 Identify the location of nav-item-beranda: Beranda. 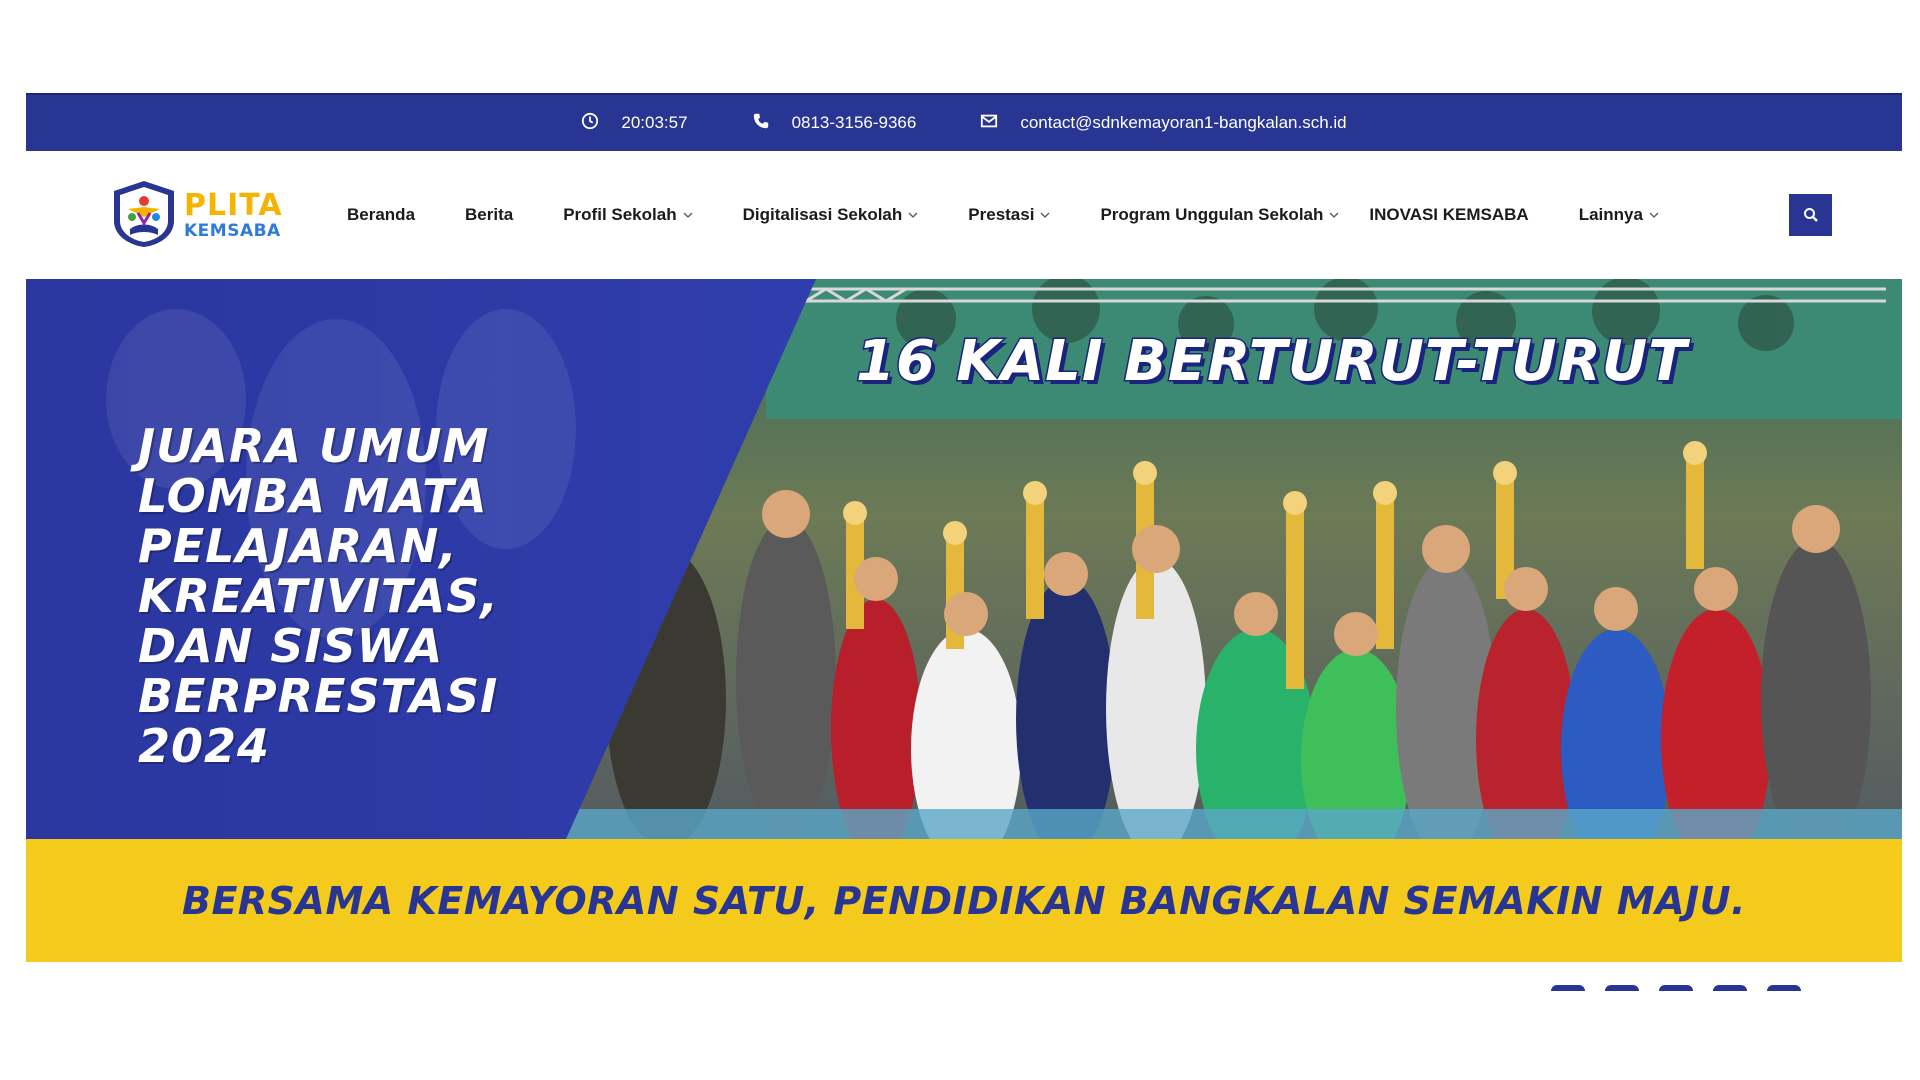
(381, 215).